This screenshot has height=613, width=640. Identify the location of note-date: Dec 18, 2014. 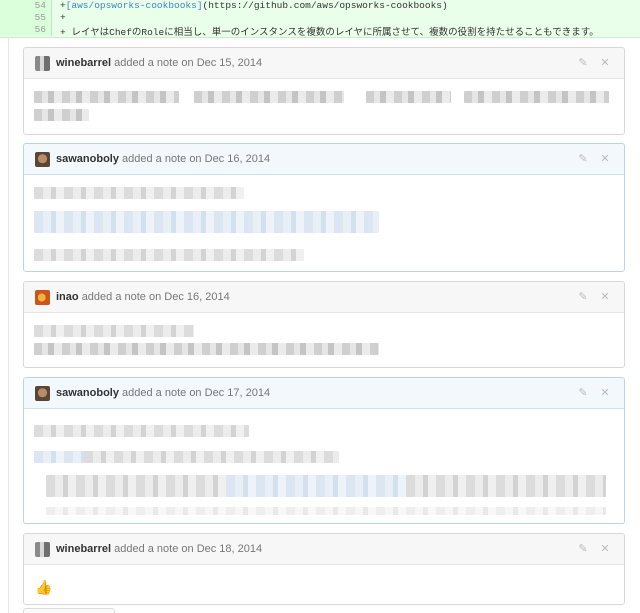
(229, 549).